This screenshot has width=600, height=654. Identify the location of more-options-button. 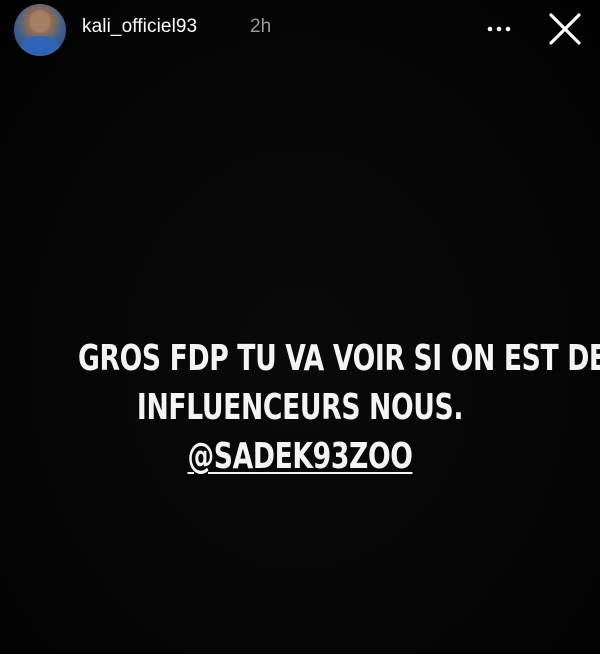
(500, 29).